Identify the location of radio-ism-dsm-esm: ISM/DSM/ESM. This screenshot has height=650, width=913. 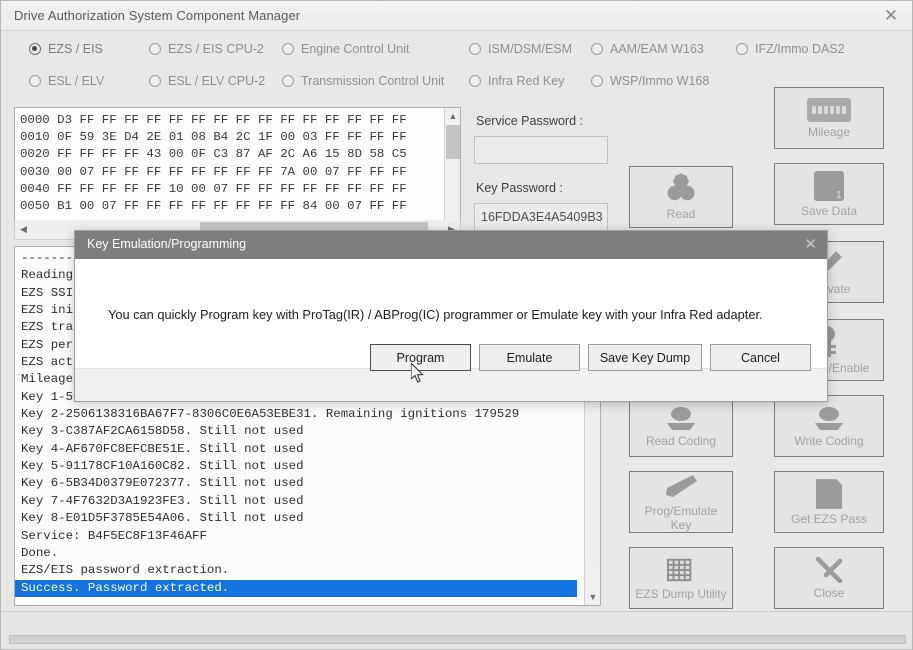
(520, 49).